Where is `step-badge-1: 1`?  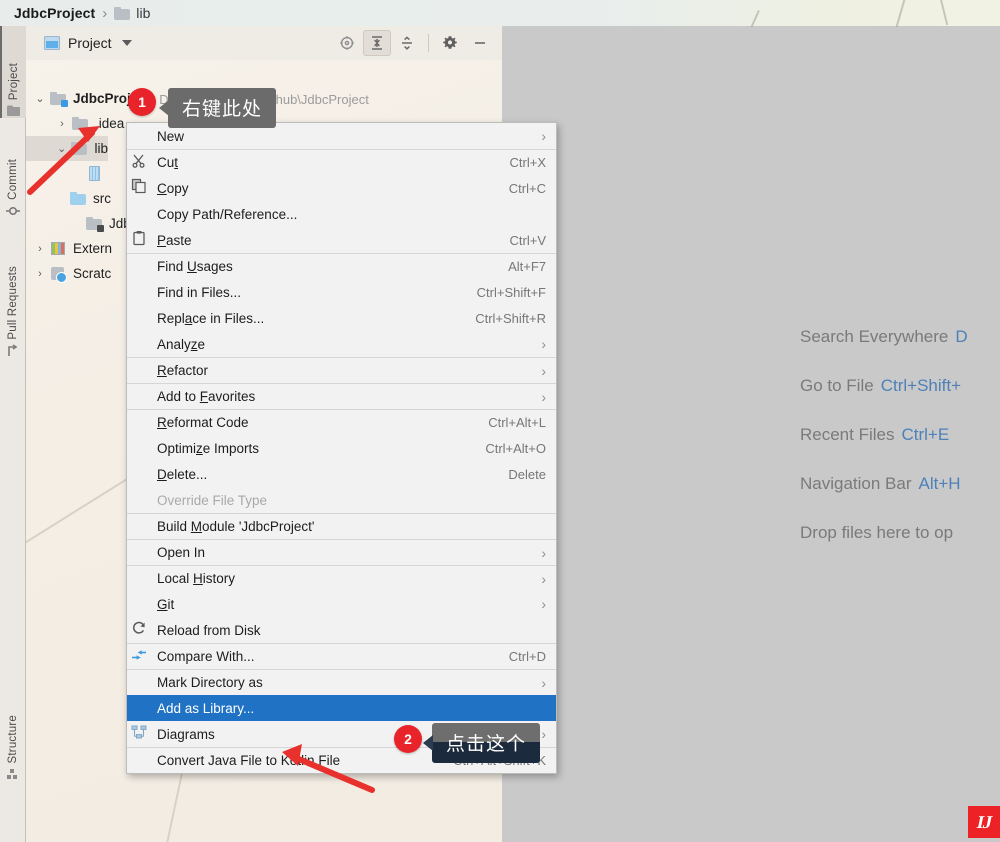 step-badge-1: 1 is located at coordinates (142, 102).